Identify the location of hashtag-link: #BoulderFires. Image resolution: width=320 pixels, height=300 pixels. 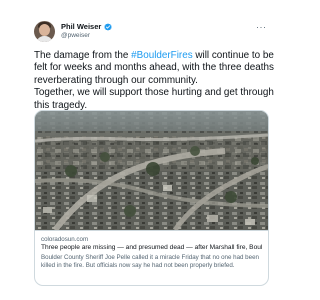
(161, 55).